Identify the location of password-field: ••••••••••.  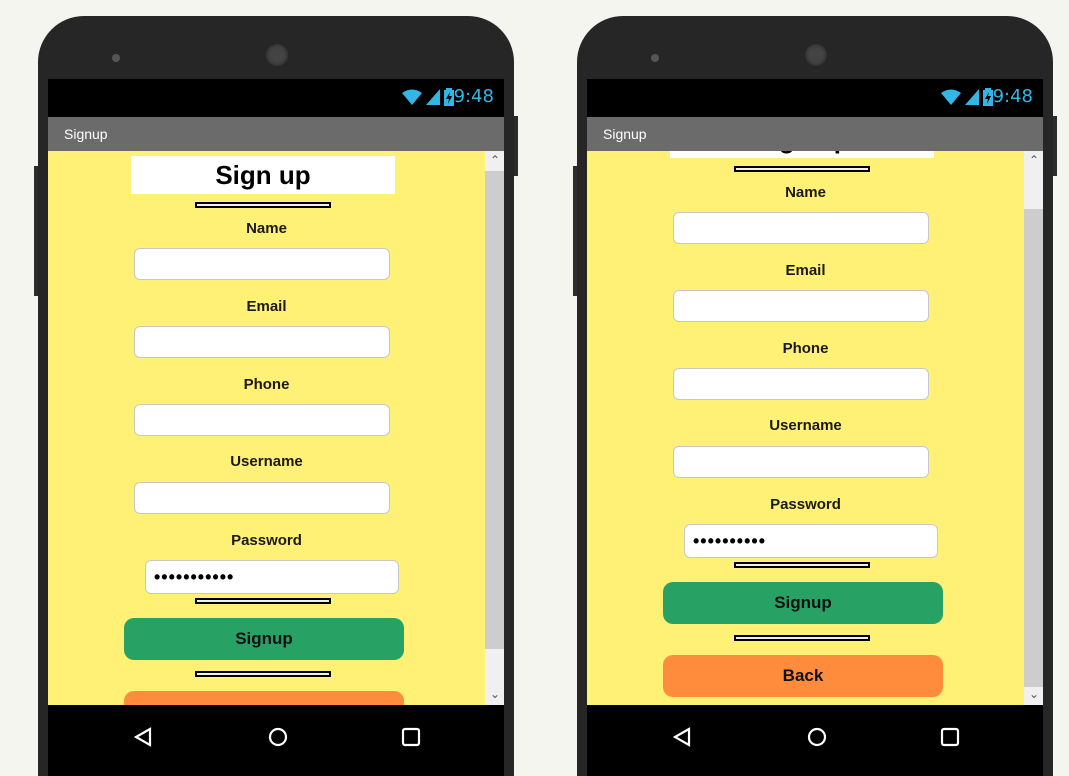
(811, 541).